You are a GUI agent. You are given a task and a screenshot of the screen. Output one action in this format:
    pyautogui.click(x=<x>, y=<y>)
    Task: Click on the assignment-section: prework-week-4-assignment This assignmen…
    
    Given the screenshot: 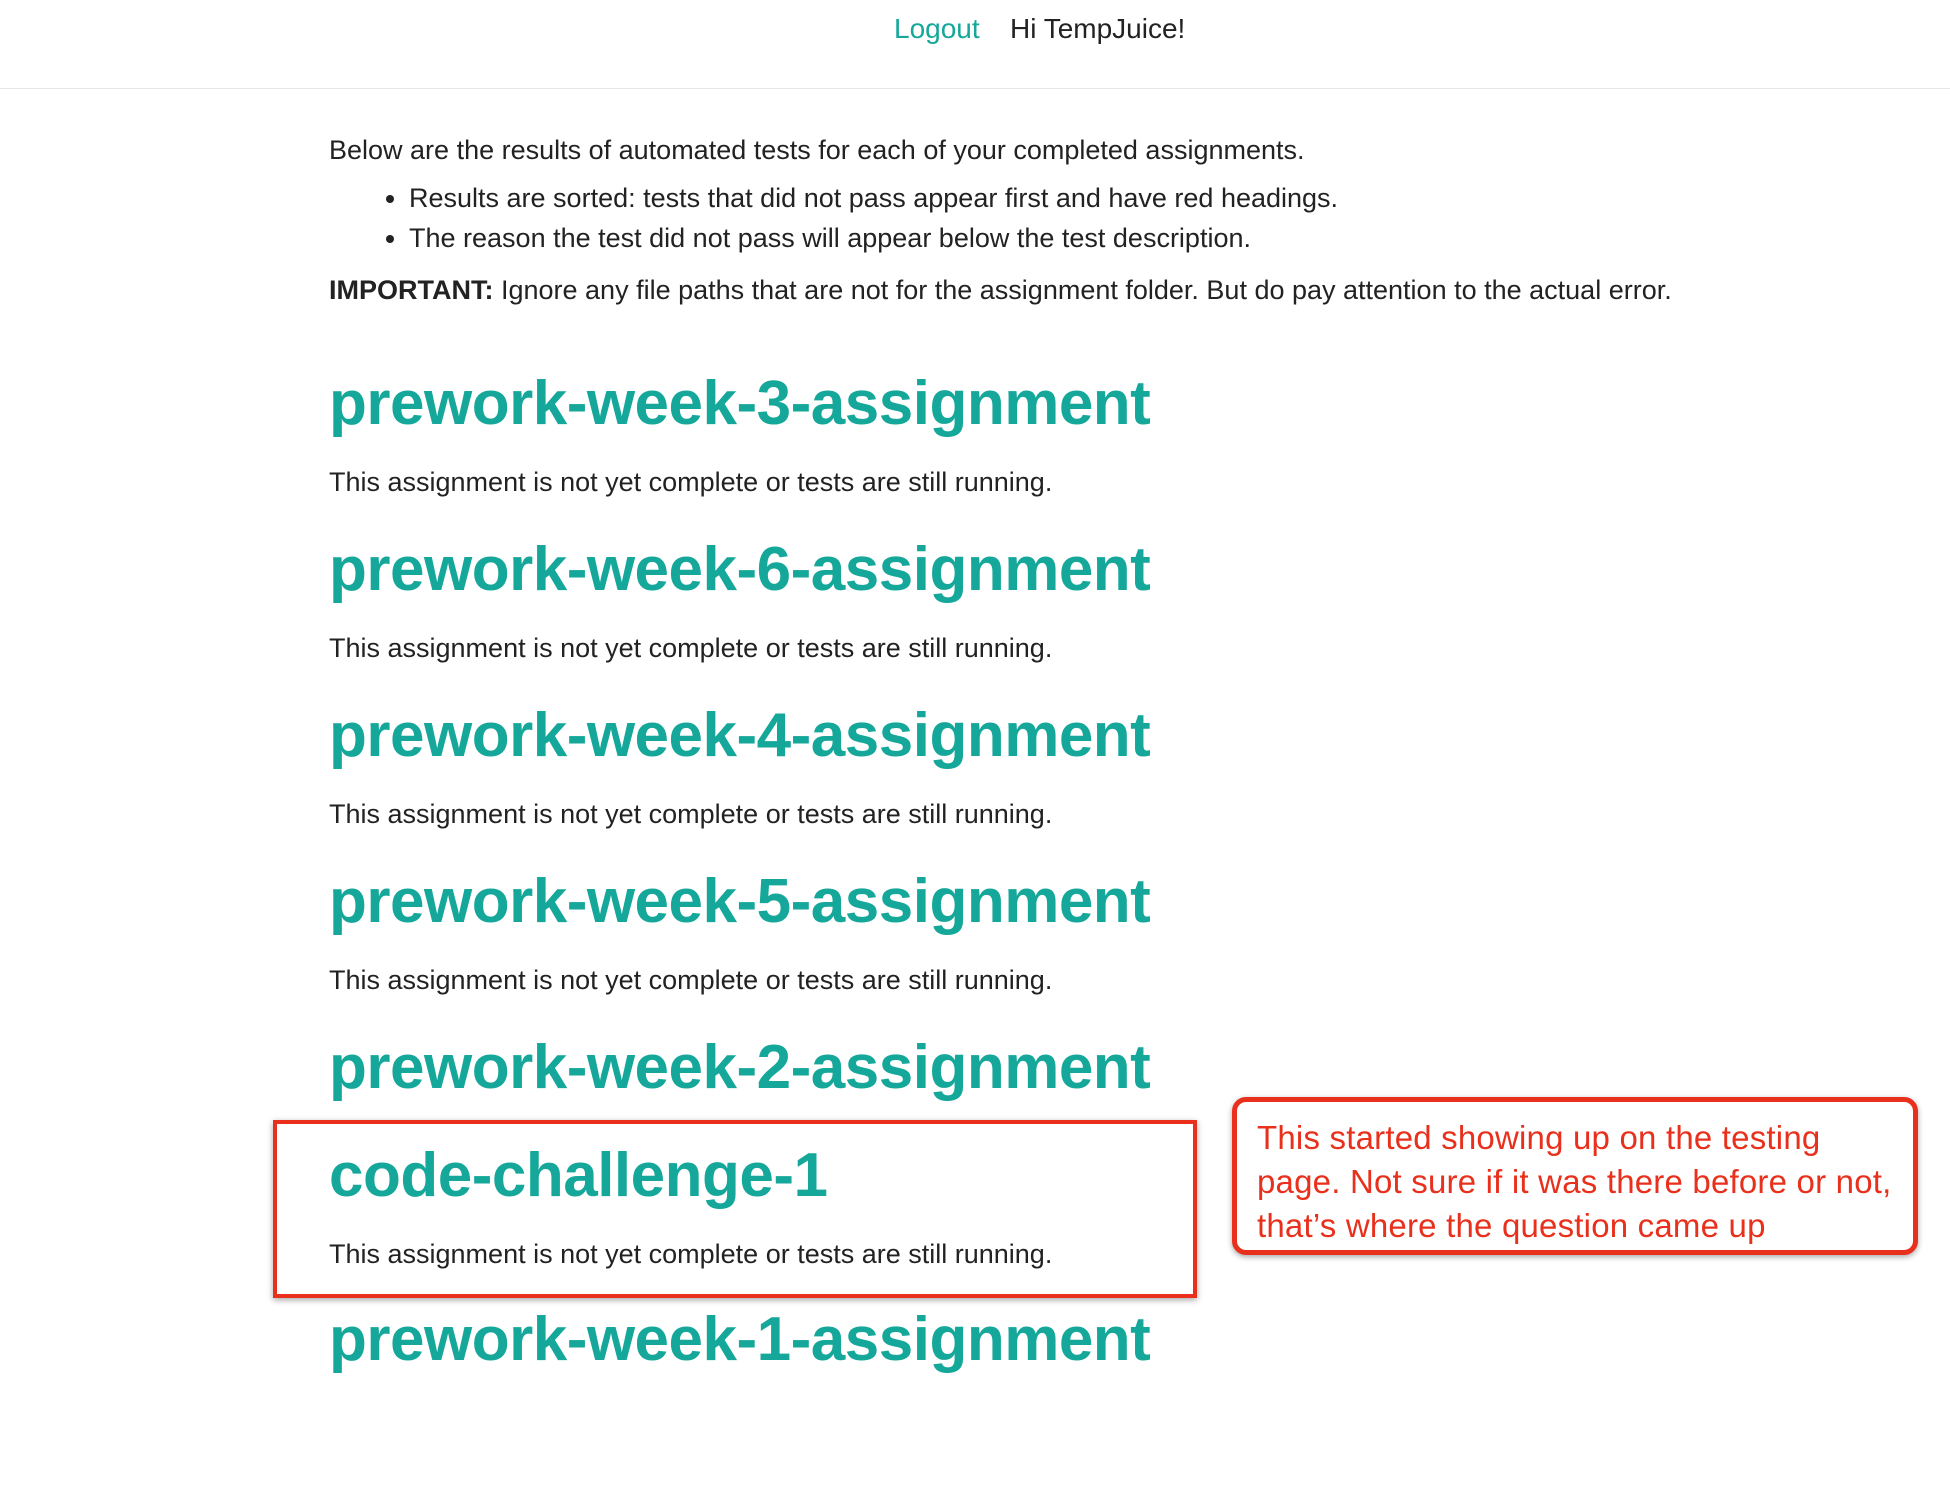 What is the action you would take?
    pyautogui.click(x=740, y=767)
    